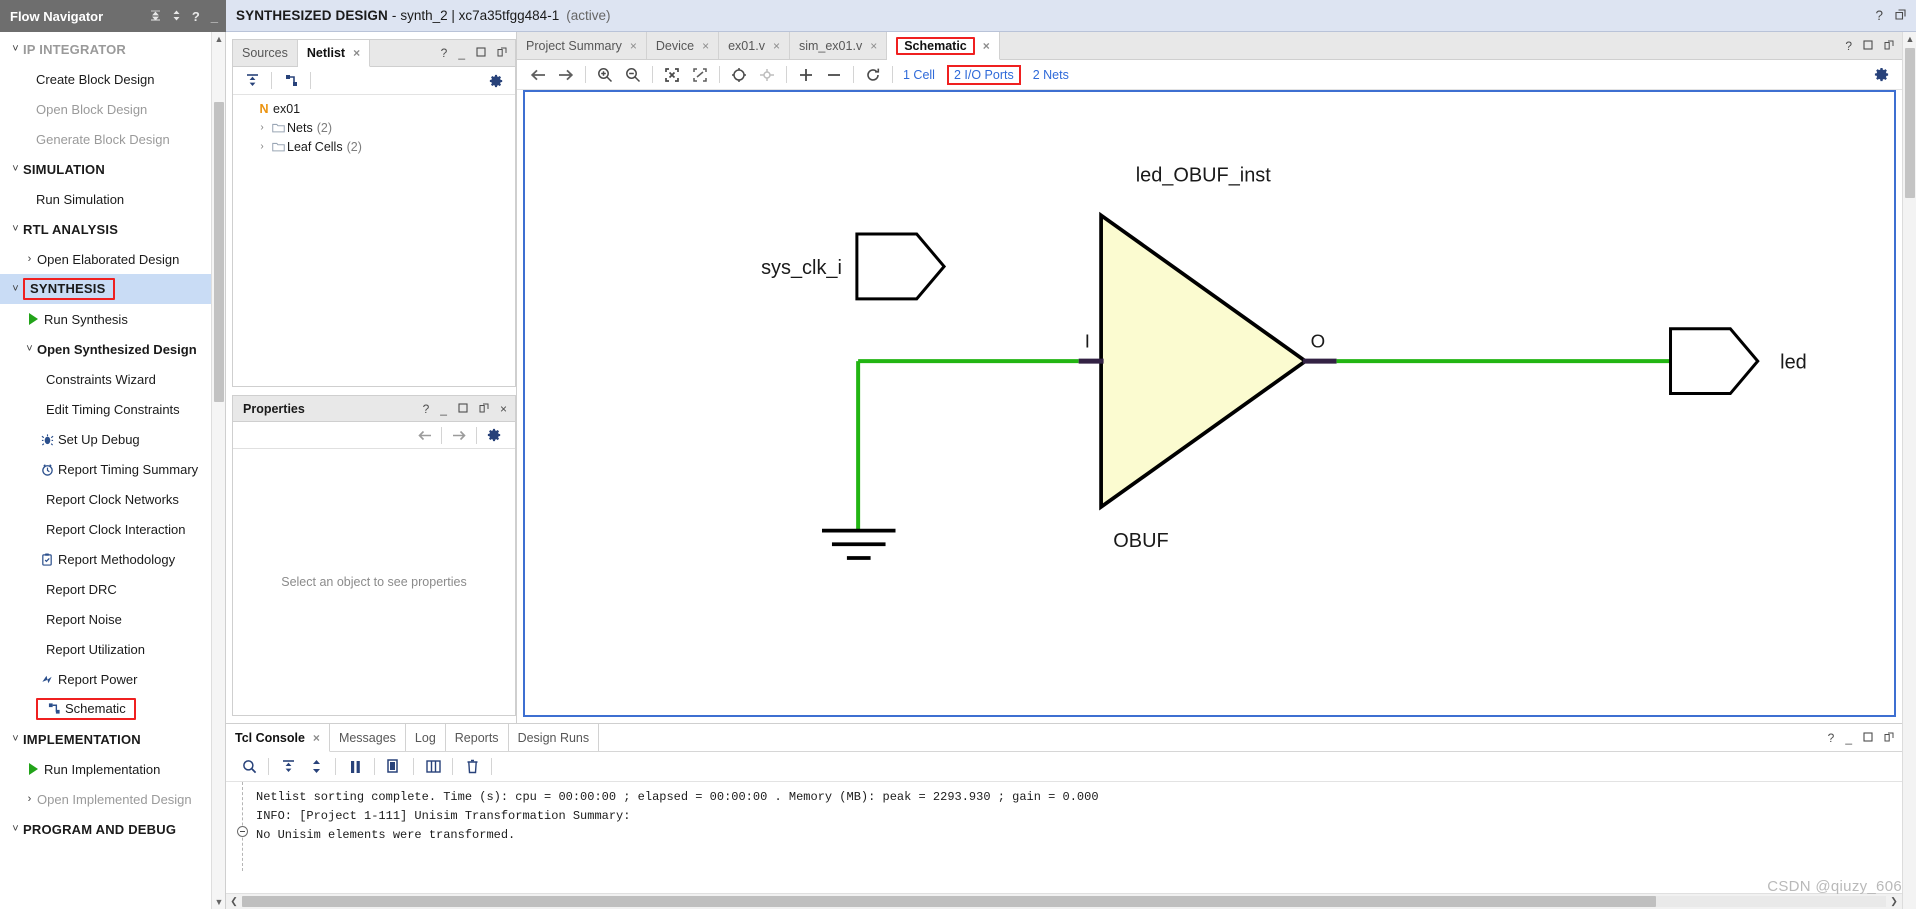  I want to click on output-port-shape, so click(1714, 361).